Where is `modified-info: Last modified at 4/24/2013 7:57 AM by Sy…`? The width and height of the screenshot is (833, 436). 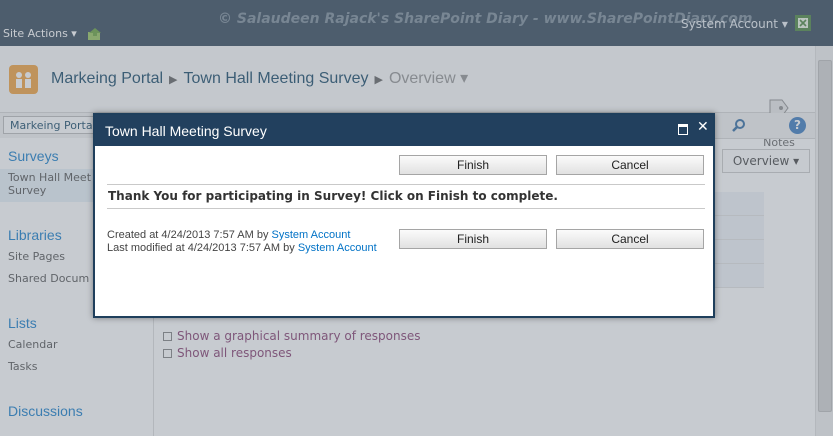 modified-info: Last modified at 4/24/2013 7:57 AM by Sy… is located at coordinates (242, 248).